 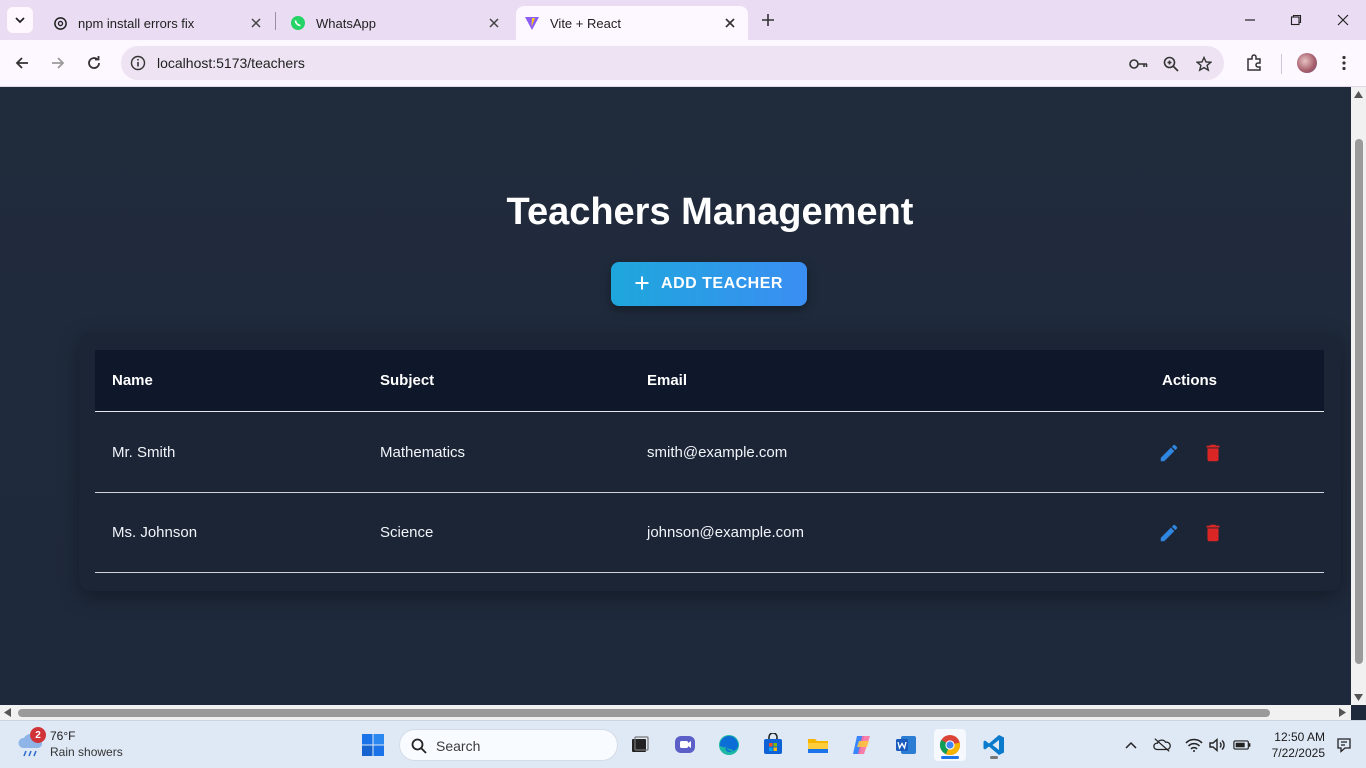 I want to click on vscode-icon, so click(x=993, y=745).